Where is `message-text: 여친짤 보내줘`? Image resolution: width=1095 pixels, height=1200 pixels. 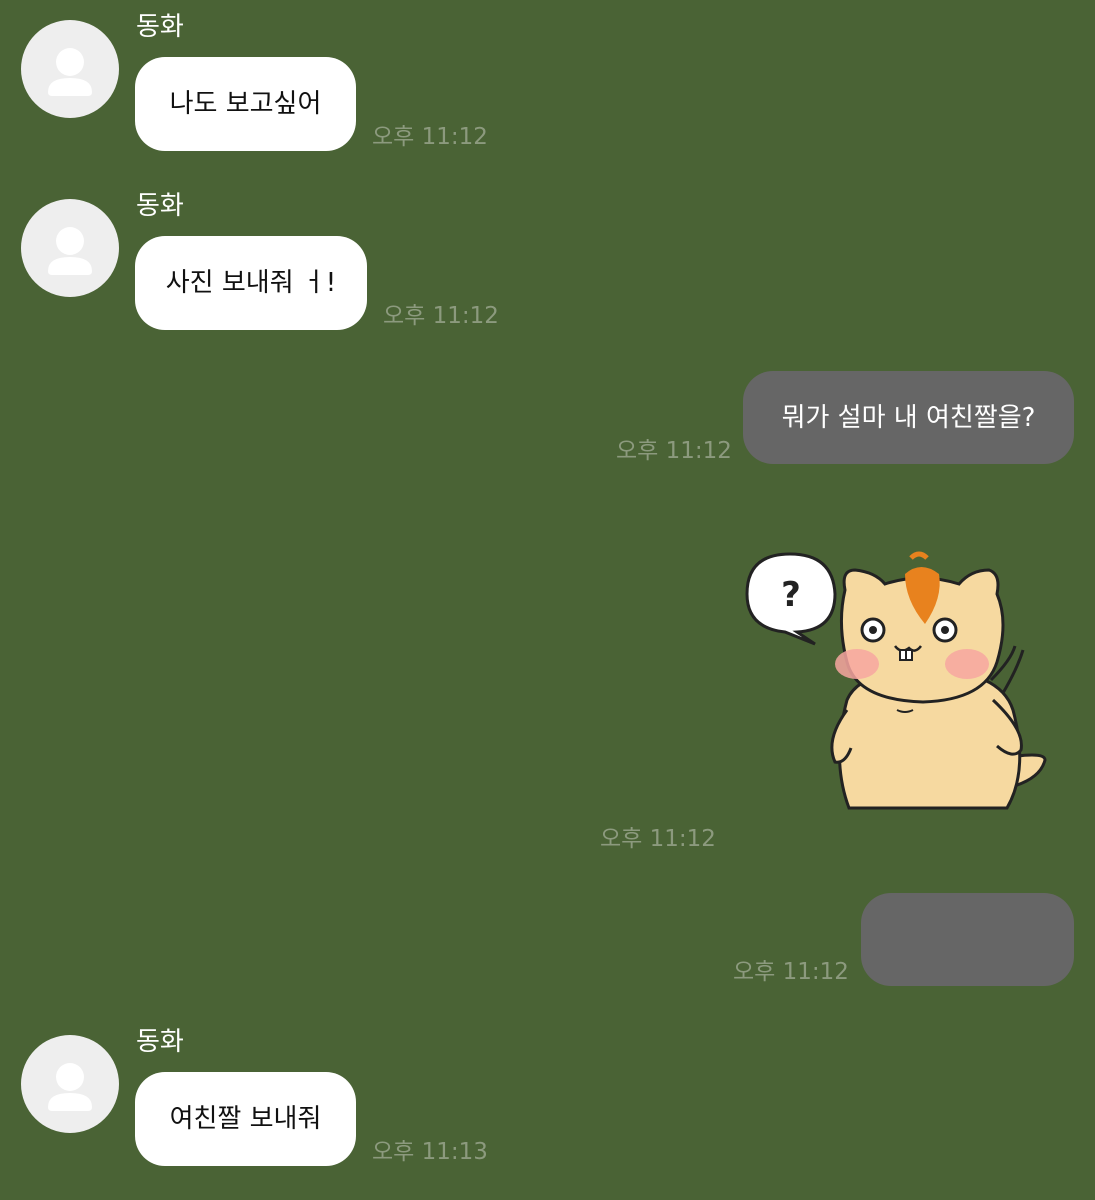
message-text: 여친짤 보내줘 is located at coordinates (245, 1119).